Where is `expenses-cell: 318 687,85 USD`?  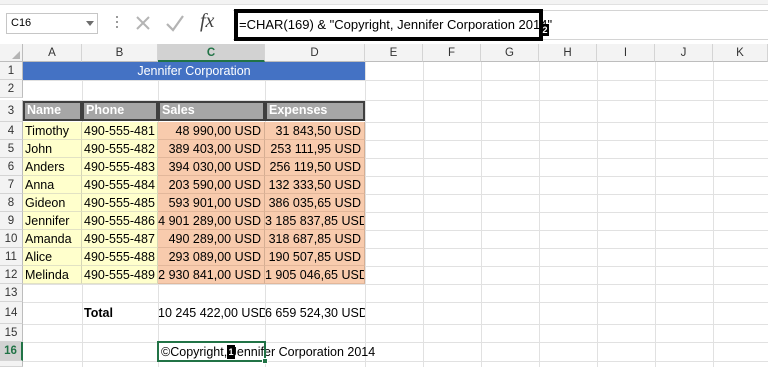 expenses-cell: 318 687,85 USD is located at coordinates (315, 239).